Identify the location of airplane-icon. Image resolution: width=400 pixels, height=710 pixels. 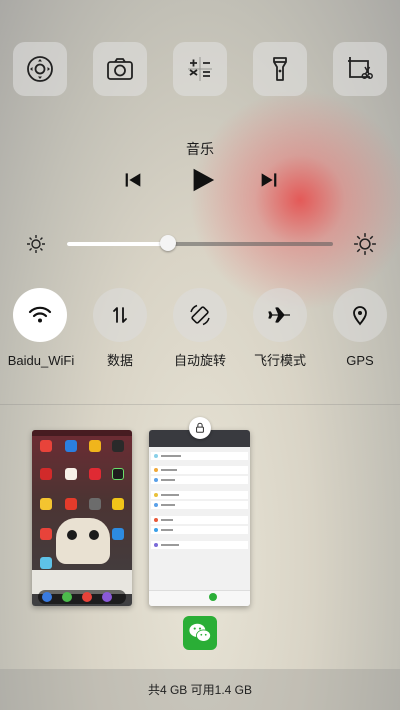
(279, 315).